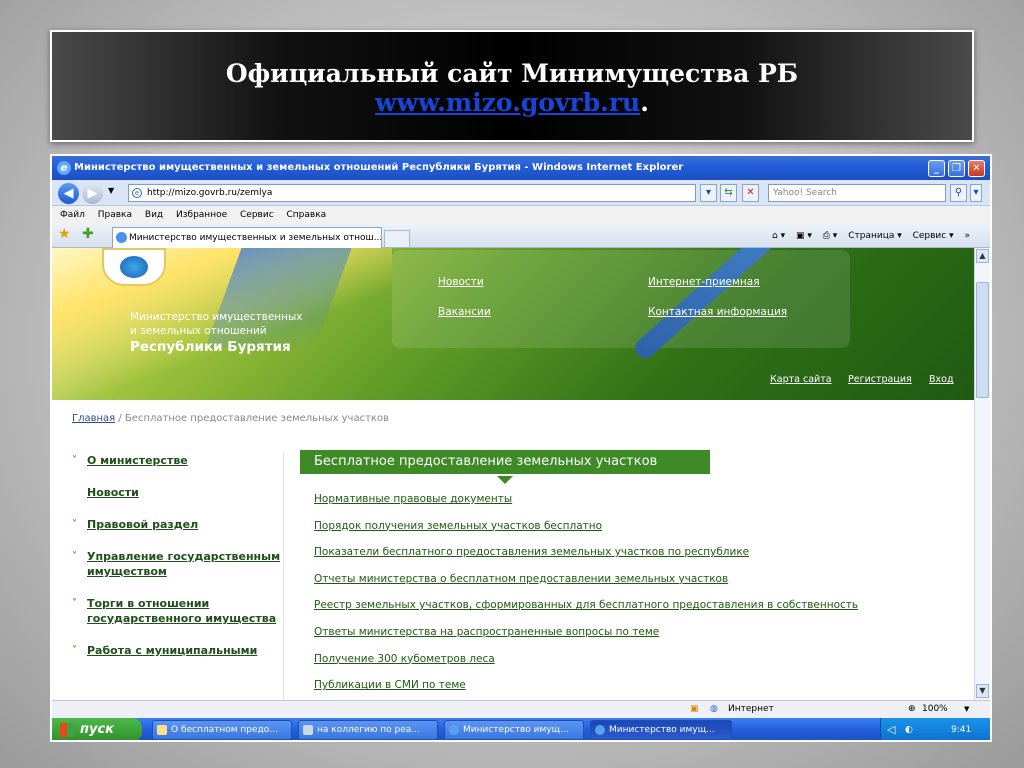  Describe the element at coordinates (982, 474) in the screenshot. I see `vertical-scrollbar: ▲ ▼` at that location.